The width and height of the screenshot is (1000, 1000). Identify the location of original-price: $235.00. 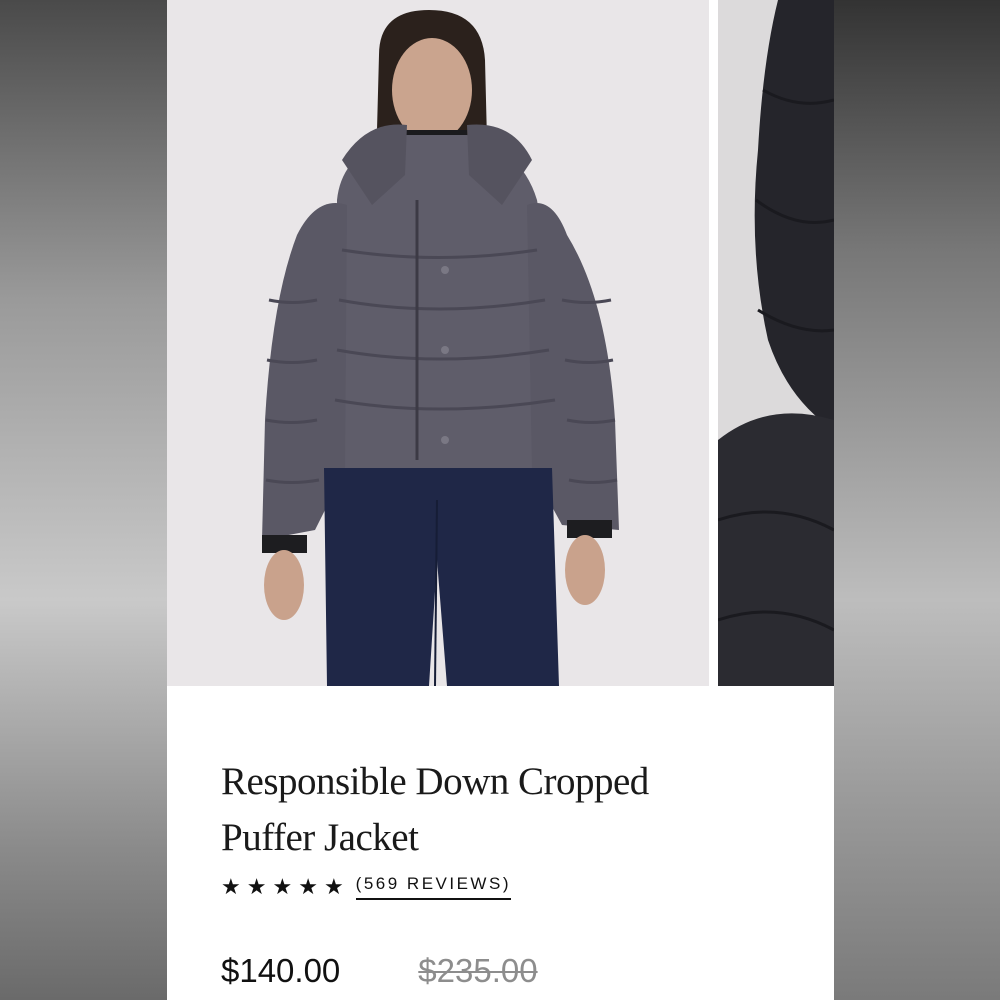
(478, 970).